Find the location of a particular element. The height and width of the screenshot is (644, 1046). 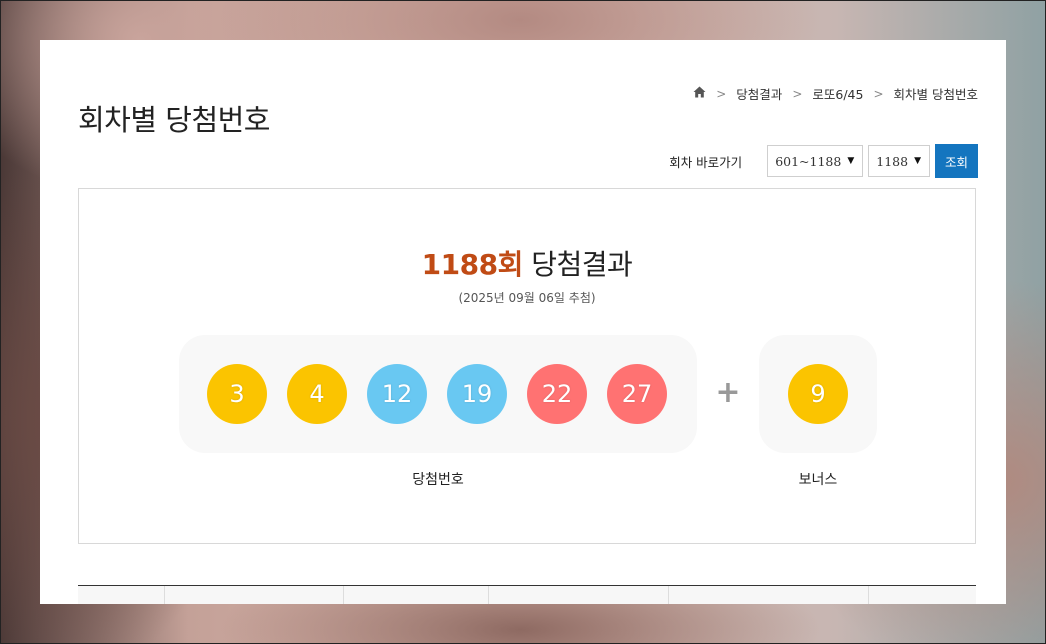

breadcrumb-item-results: 당첨결과 is located at coordinates (759, 93).